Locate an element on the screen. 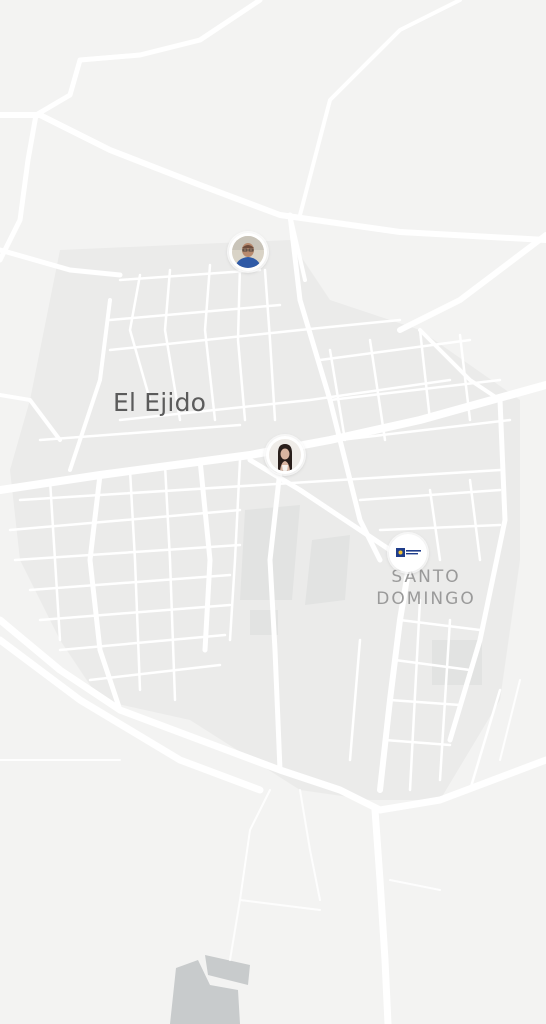 This screenshot has height=1024, width=546. district-label-line2: DOMINGO is located at coordinates (426, 599).